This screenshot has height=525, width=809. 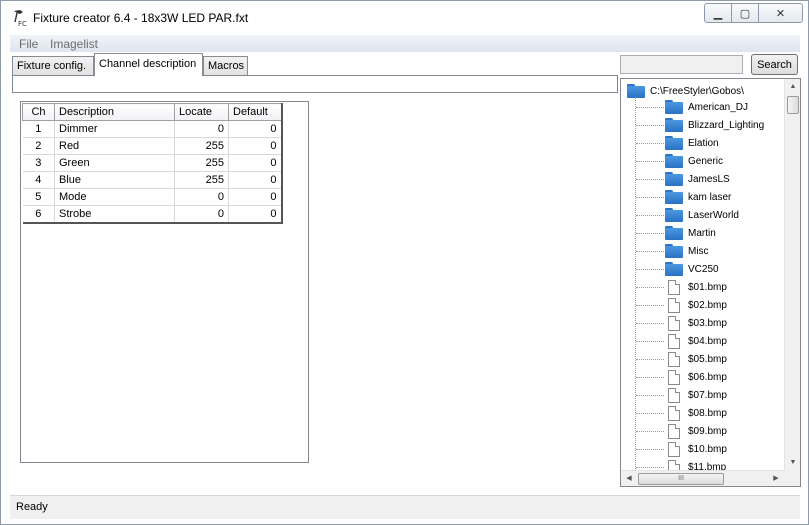 What do you see at coordinates (114, 129) in the screenshot?
I see `cell-description: Dimmer` at bounding box center [114, 129].